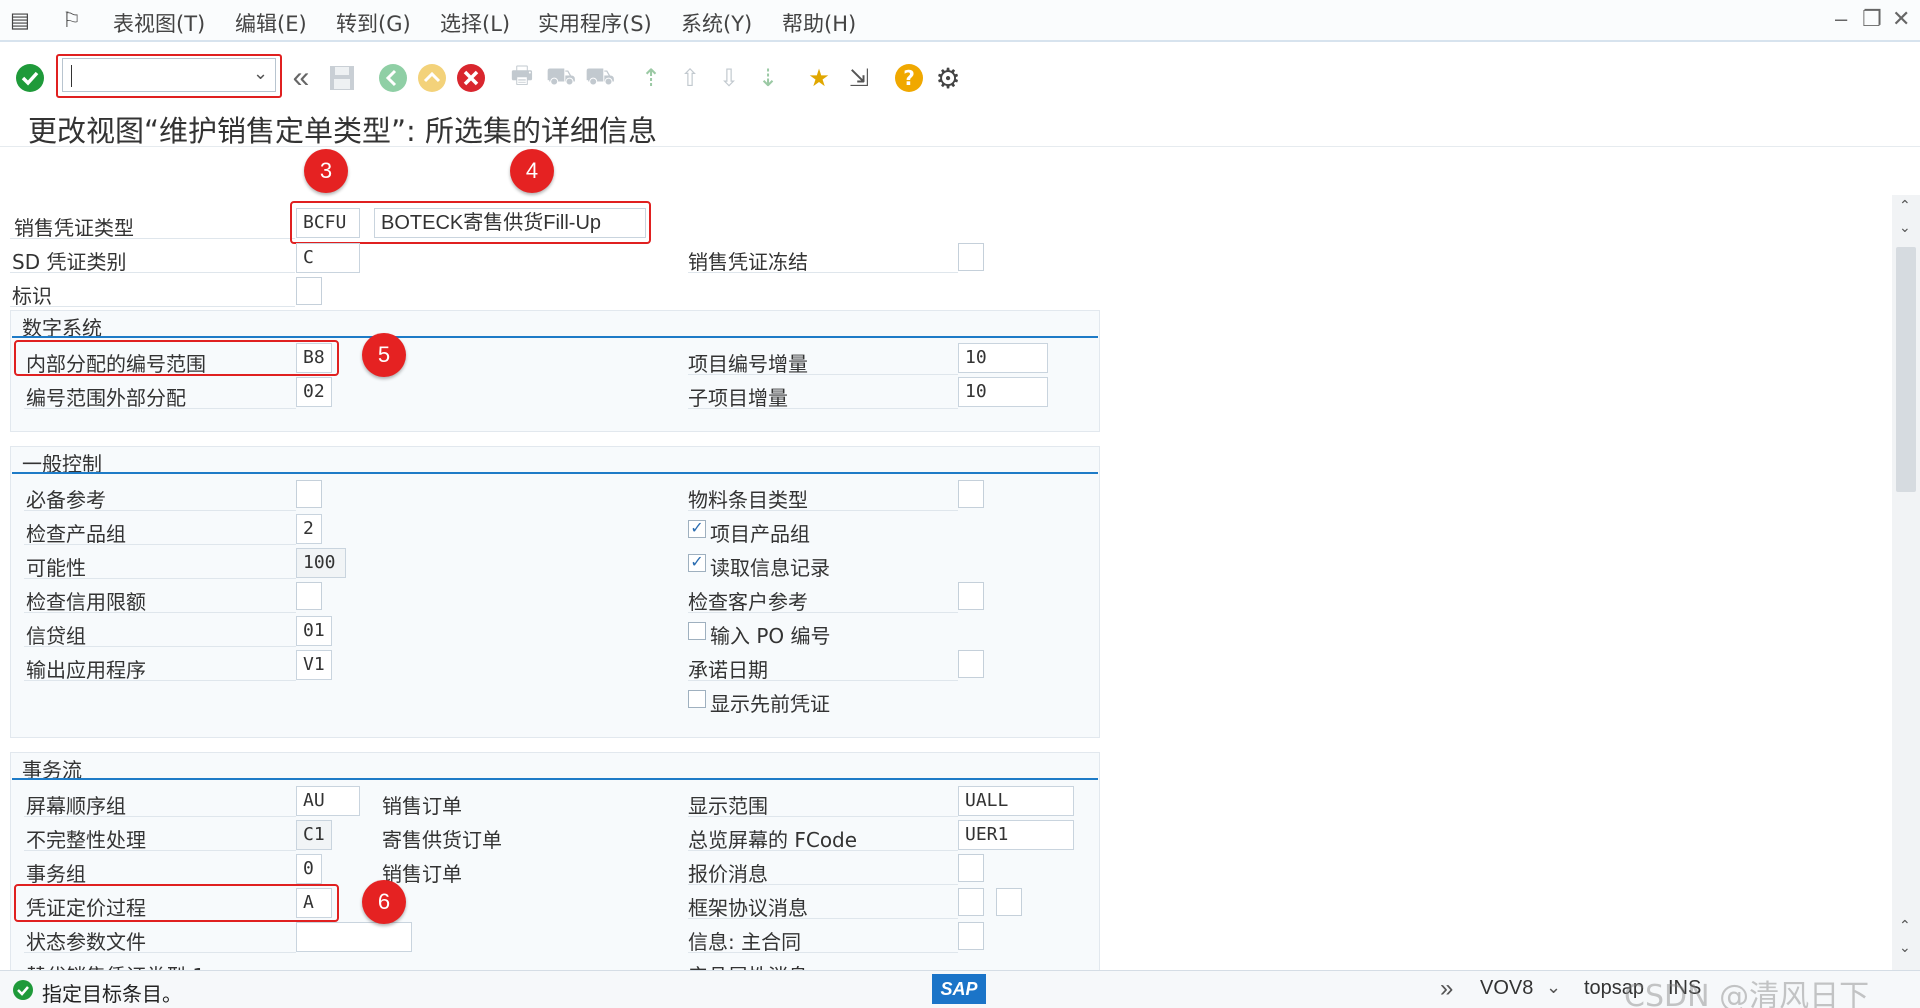 Image resolution: width=1920 pixels, height=1008 pixels. What do you see at coordinates (971, 664) in the screenshot?
I see `commit-date-checkbox` at bounding box center [971, 664].